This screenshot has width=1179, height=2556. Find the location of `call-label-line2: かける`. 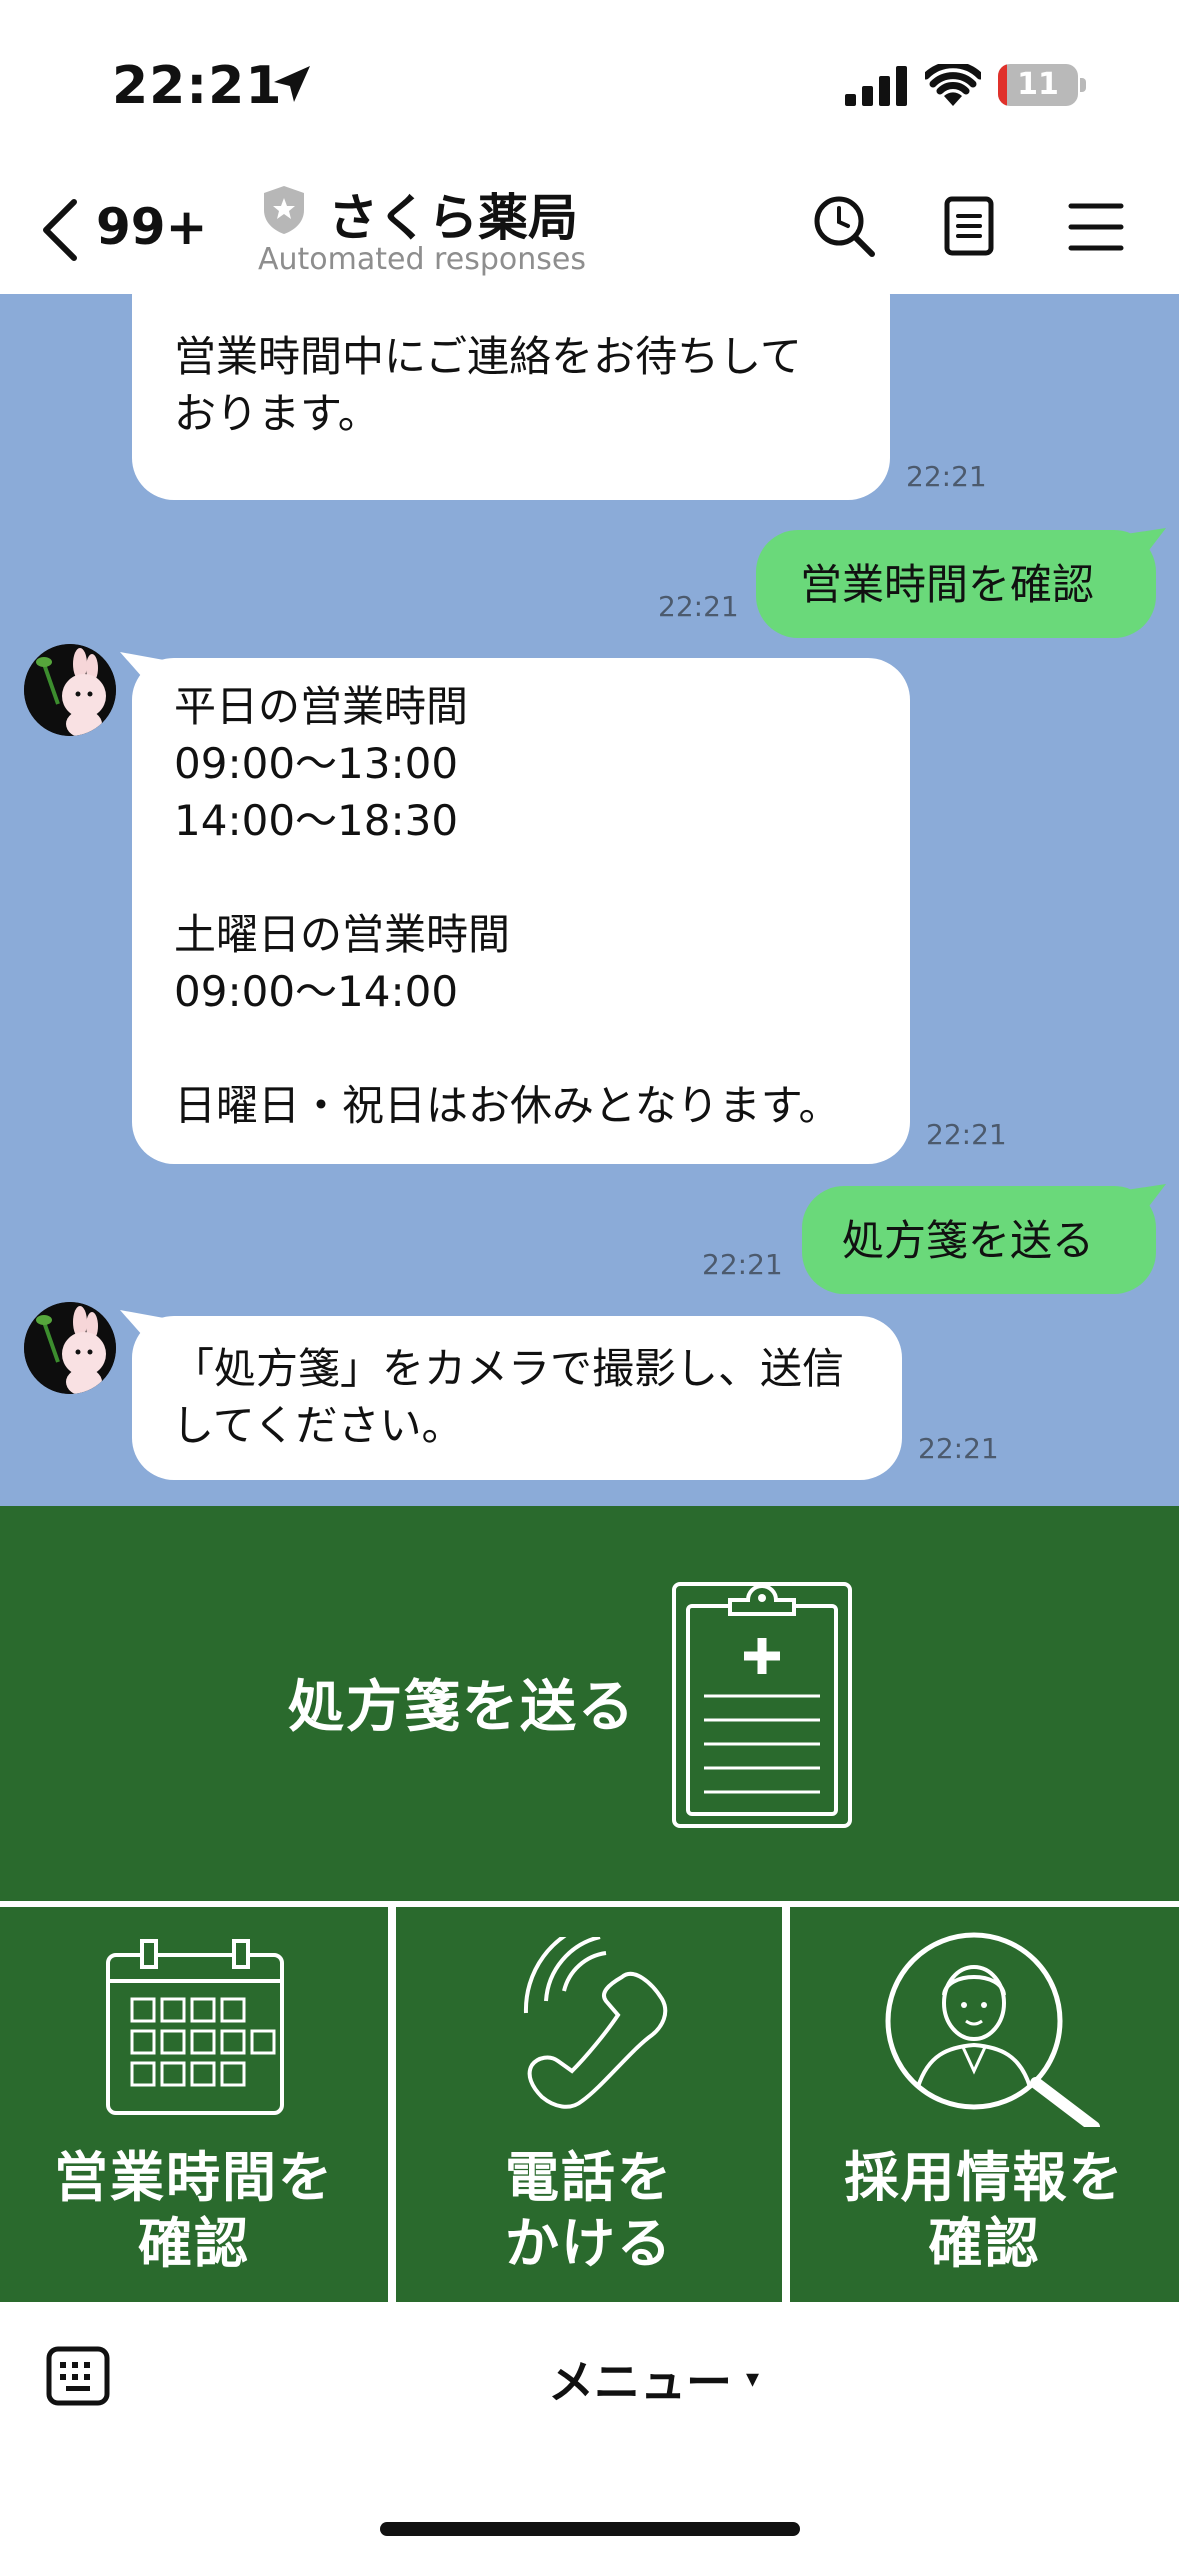

call-label-line2: かける is located at coordinates (589, 2243).